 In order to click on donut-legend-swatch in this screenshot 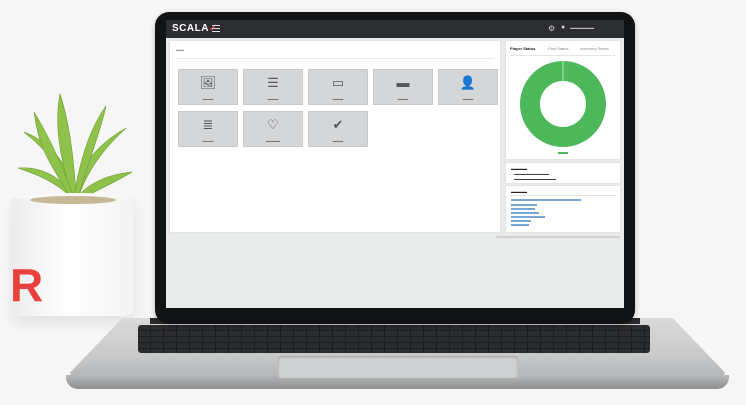, I will do `click(563, 153)`.